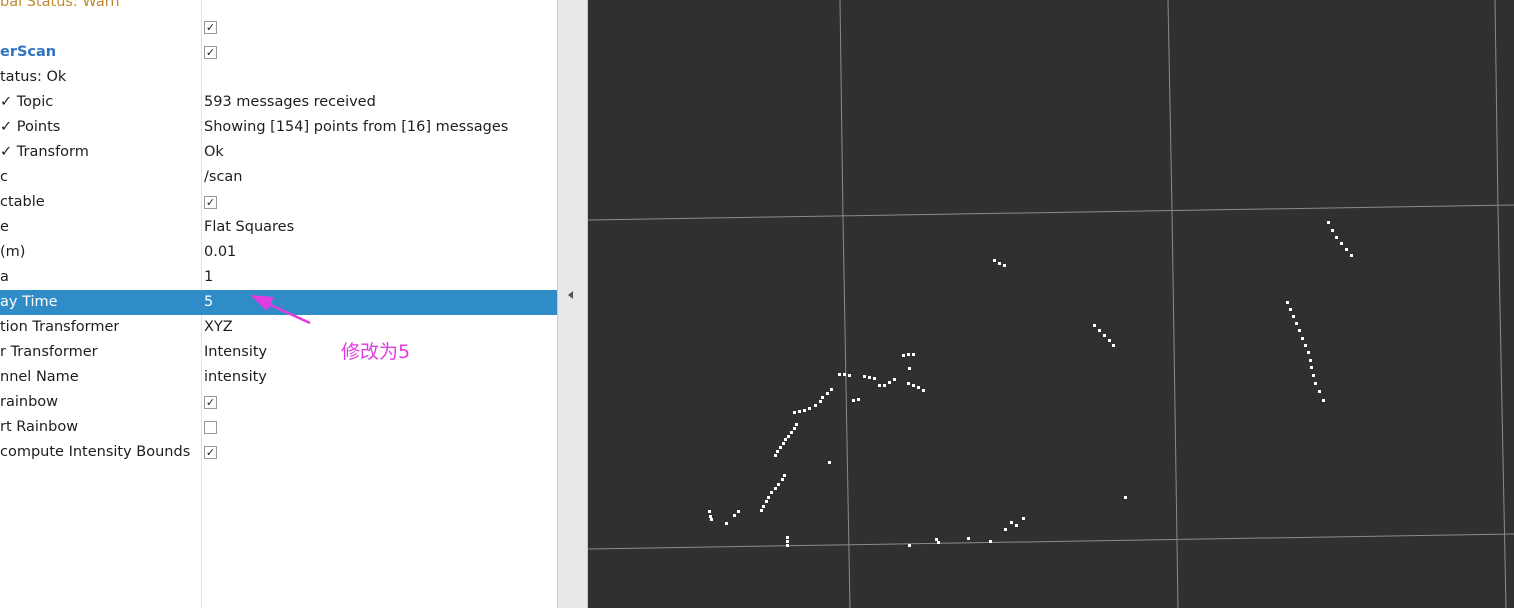 This screenshot has height=608, width=1514. What do you see at coordinates (235, 352) in the screenshot?
I see `property-value: Intensity` at bounding box center [235, 352].